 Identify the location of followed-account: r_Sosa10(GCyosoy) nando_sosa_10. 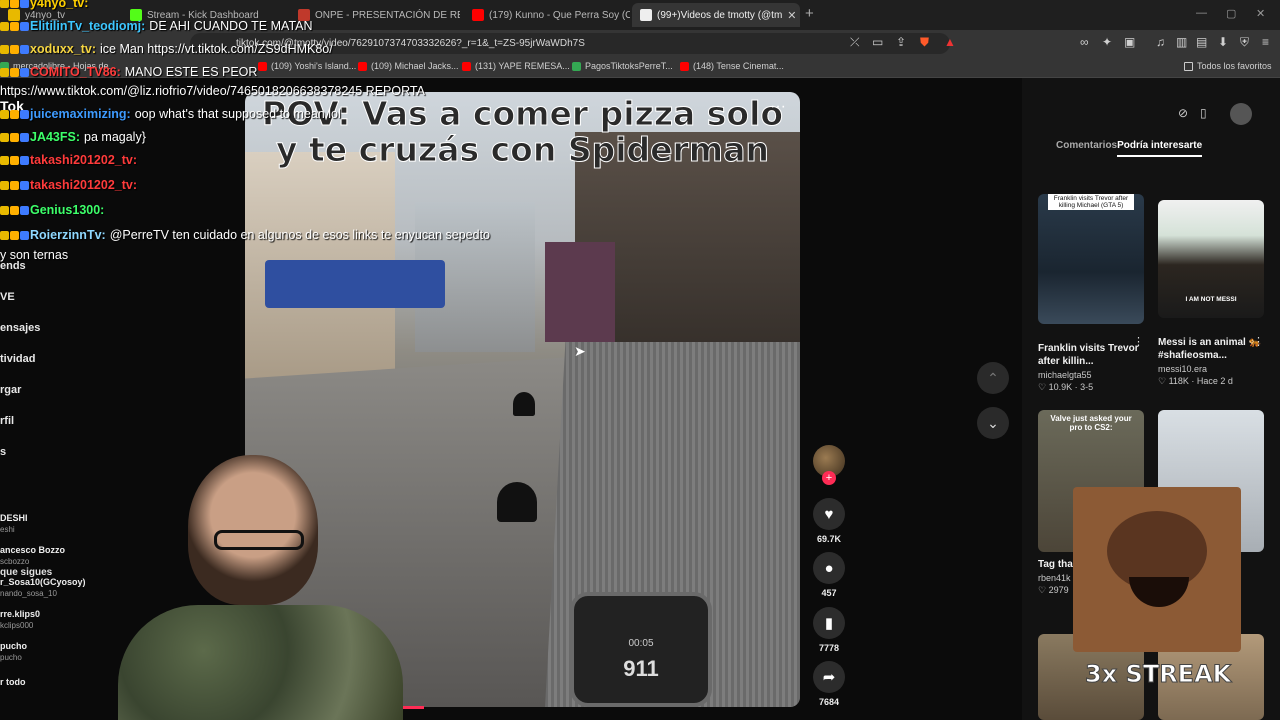
(43, 588).